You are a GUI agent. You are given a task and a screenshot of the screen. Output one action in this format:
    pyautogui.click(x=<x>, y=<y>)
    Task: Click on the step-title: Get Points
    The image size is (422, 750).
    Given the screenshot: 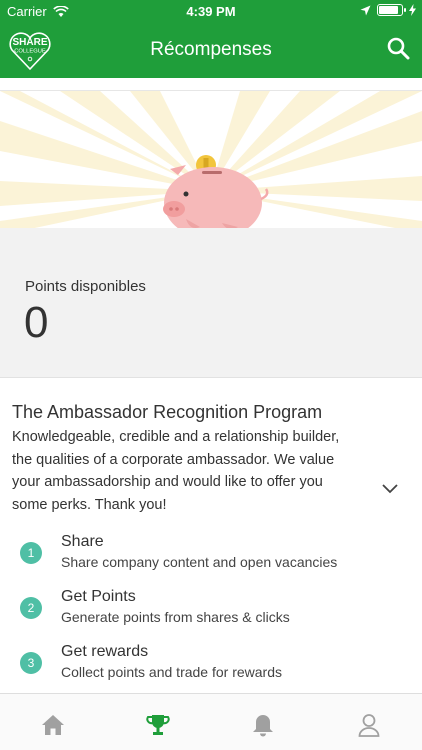 What is the action you would take?
    pyautogui.click(x=98, y=596)
    